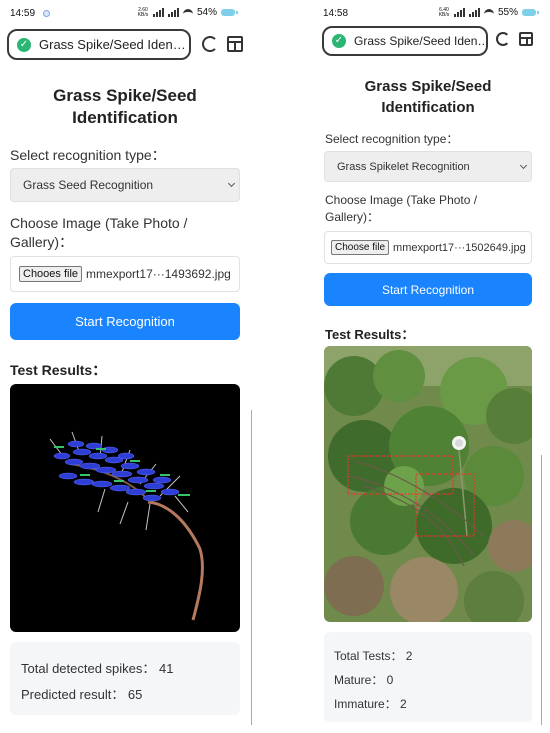 The image size is (550, 733). I want to click on immature-count: Immature： 2, so click(370, 704).